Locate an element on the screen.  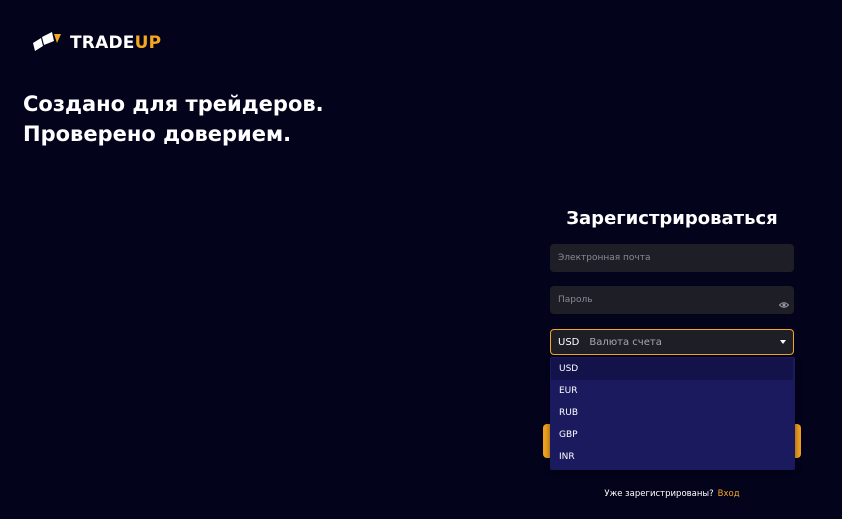
currency-option-usd: USD is located at coordinates (672, 369).